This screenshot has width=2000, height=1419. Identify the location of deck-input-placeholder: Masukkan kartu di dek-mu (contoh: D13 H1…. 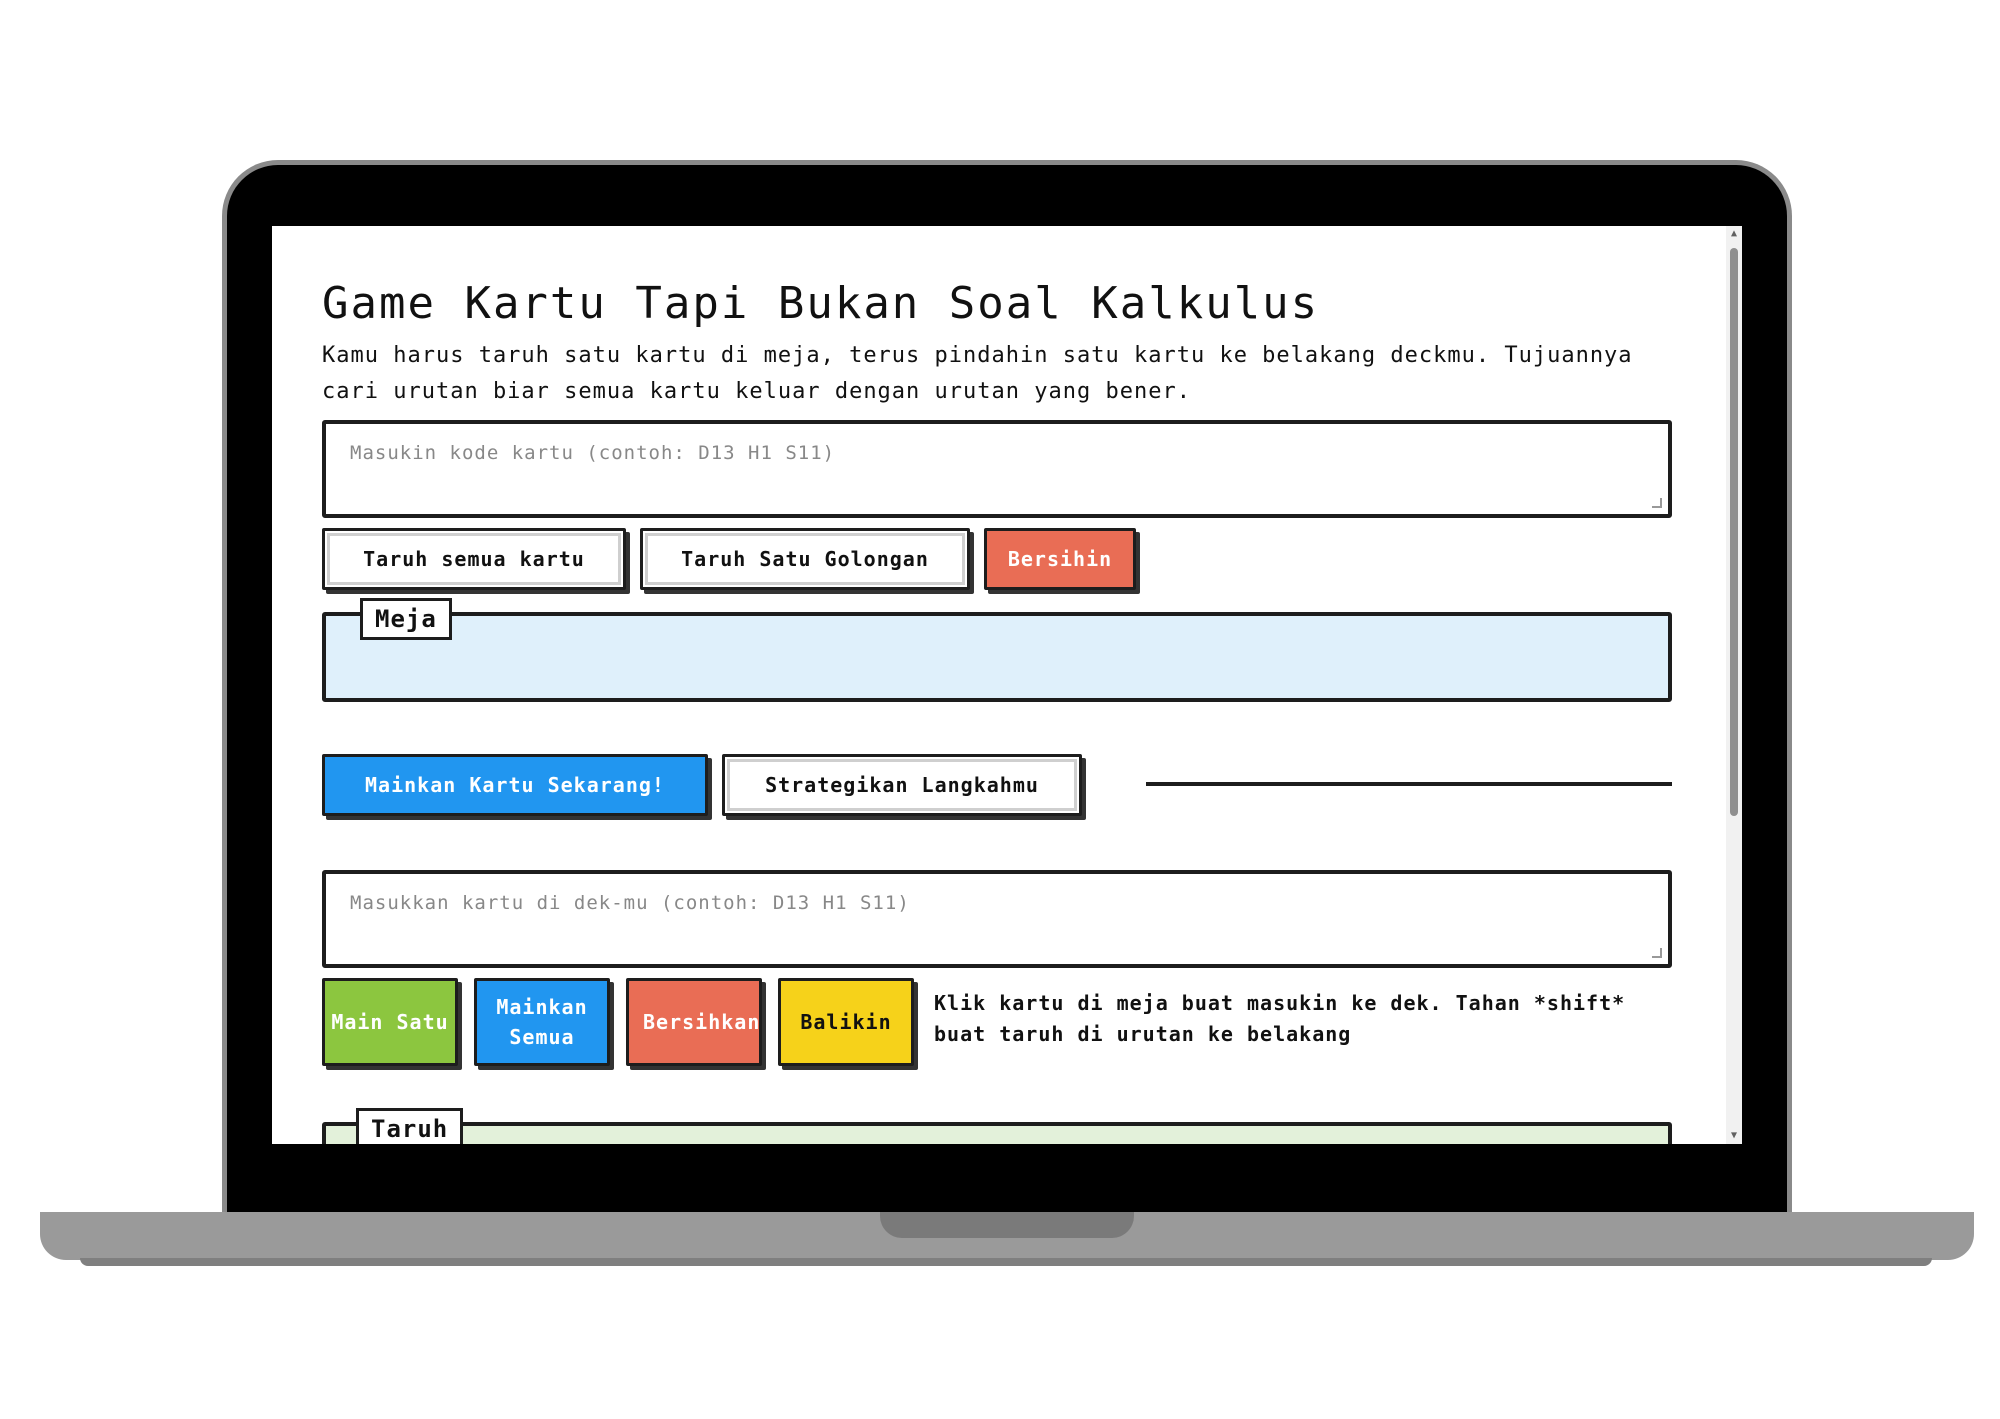
(630, 903).